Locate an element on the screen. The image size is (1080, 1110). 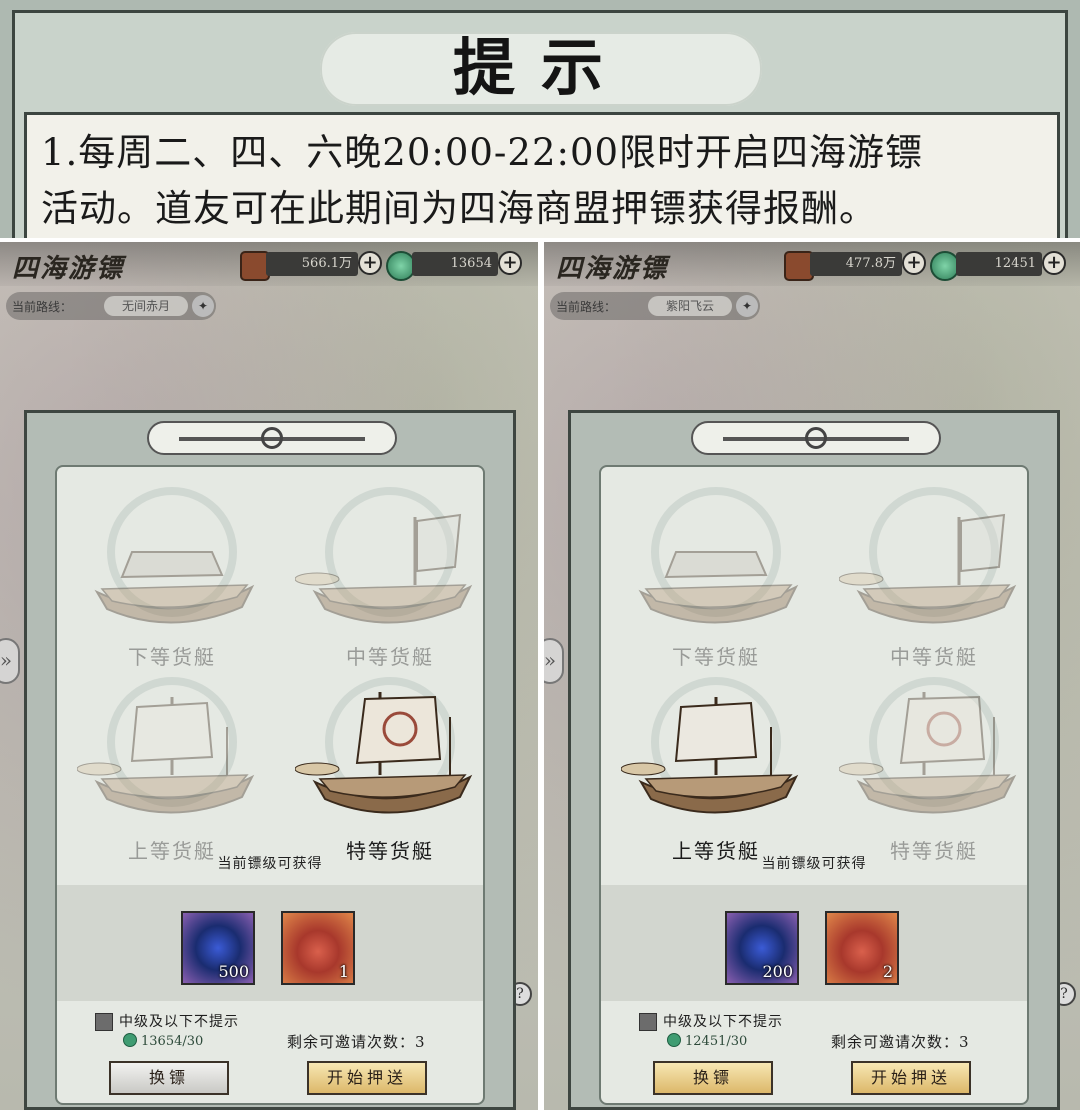
coin-cost-text: 12451/30 is located at coordinates (716, 1041).